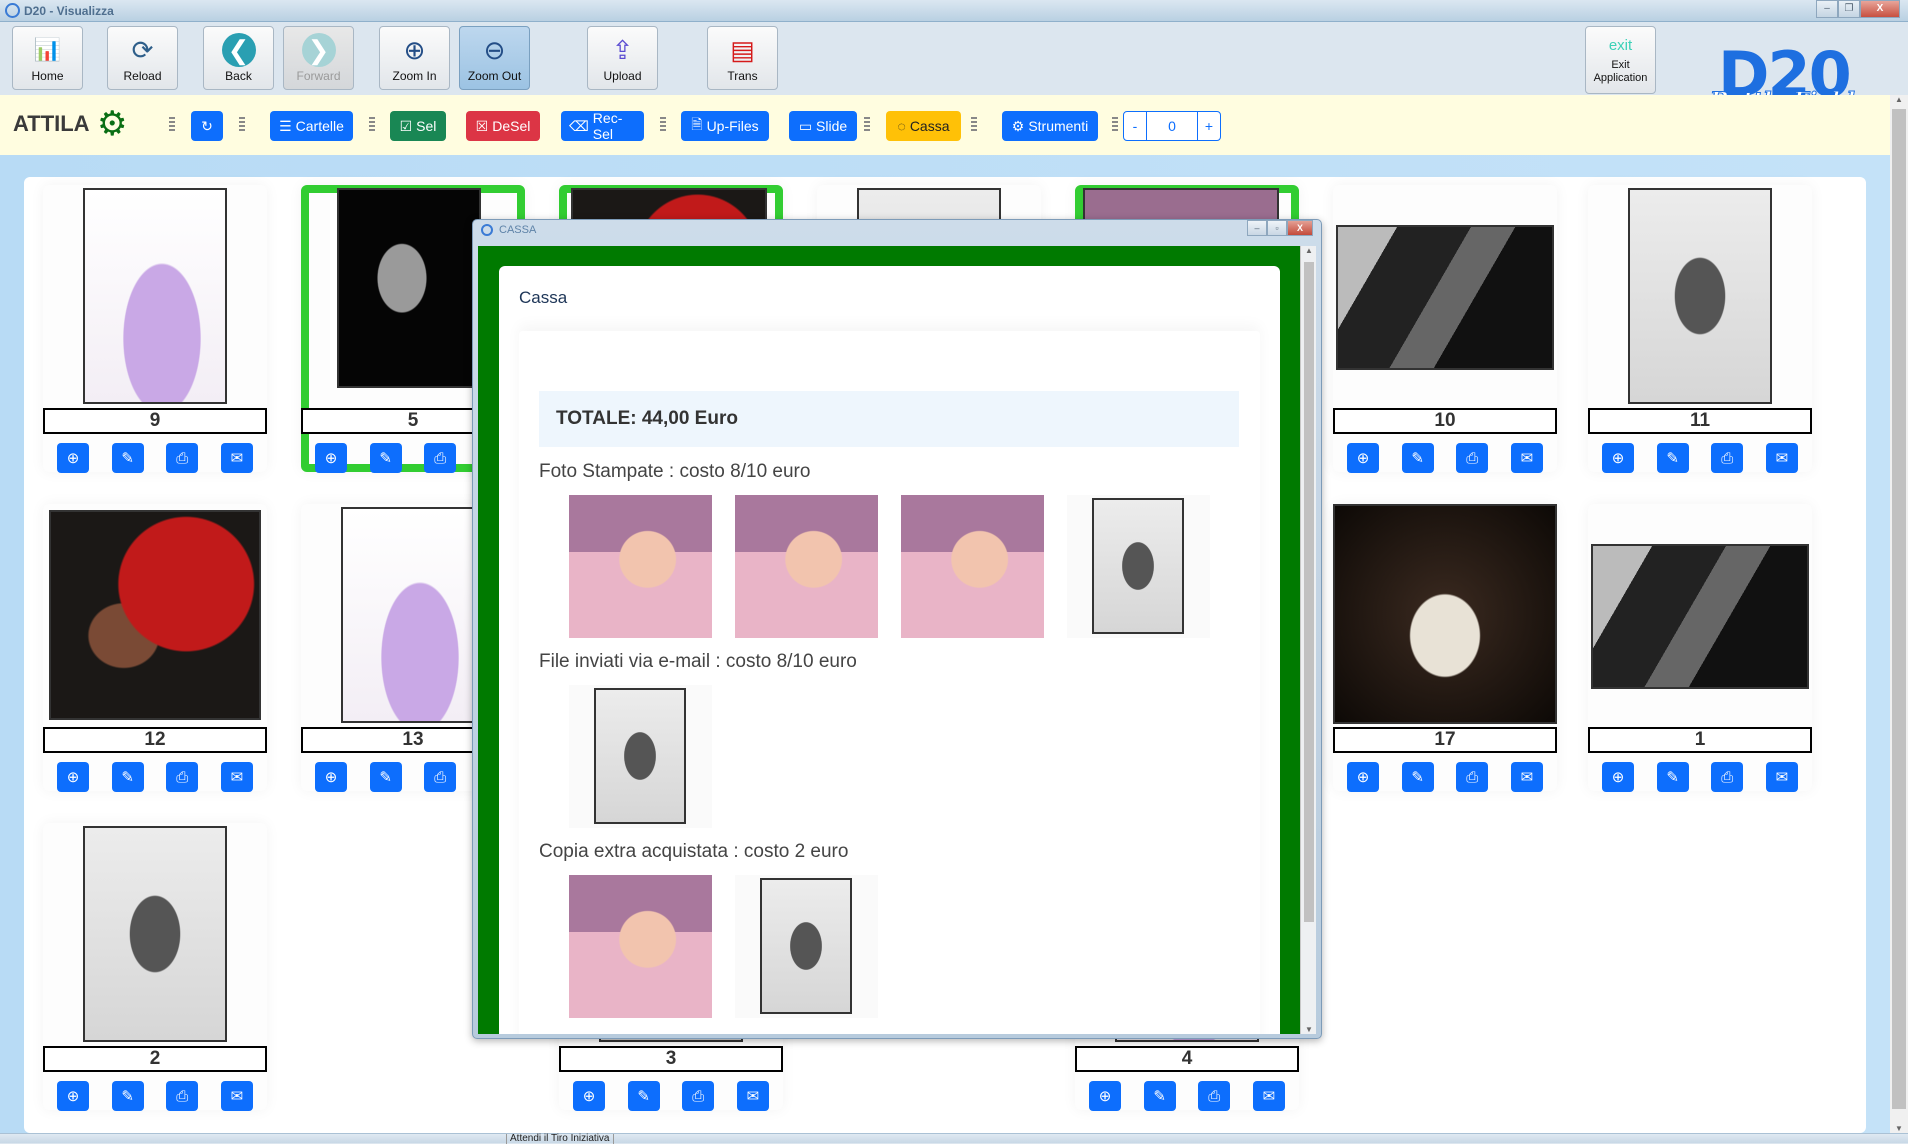 The image size is (1908, 1144). Describe the element at coordinates (414, 58) in the screenshot. I see `zoom-in-button: ⊕ Zoom In` at that location.